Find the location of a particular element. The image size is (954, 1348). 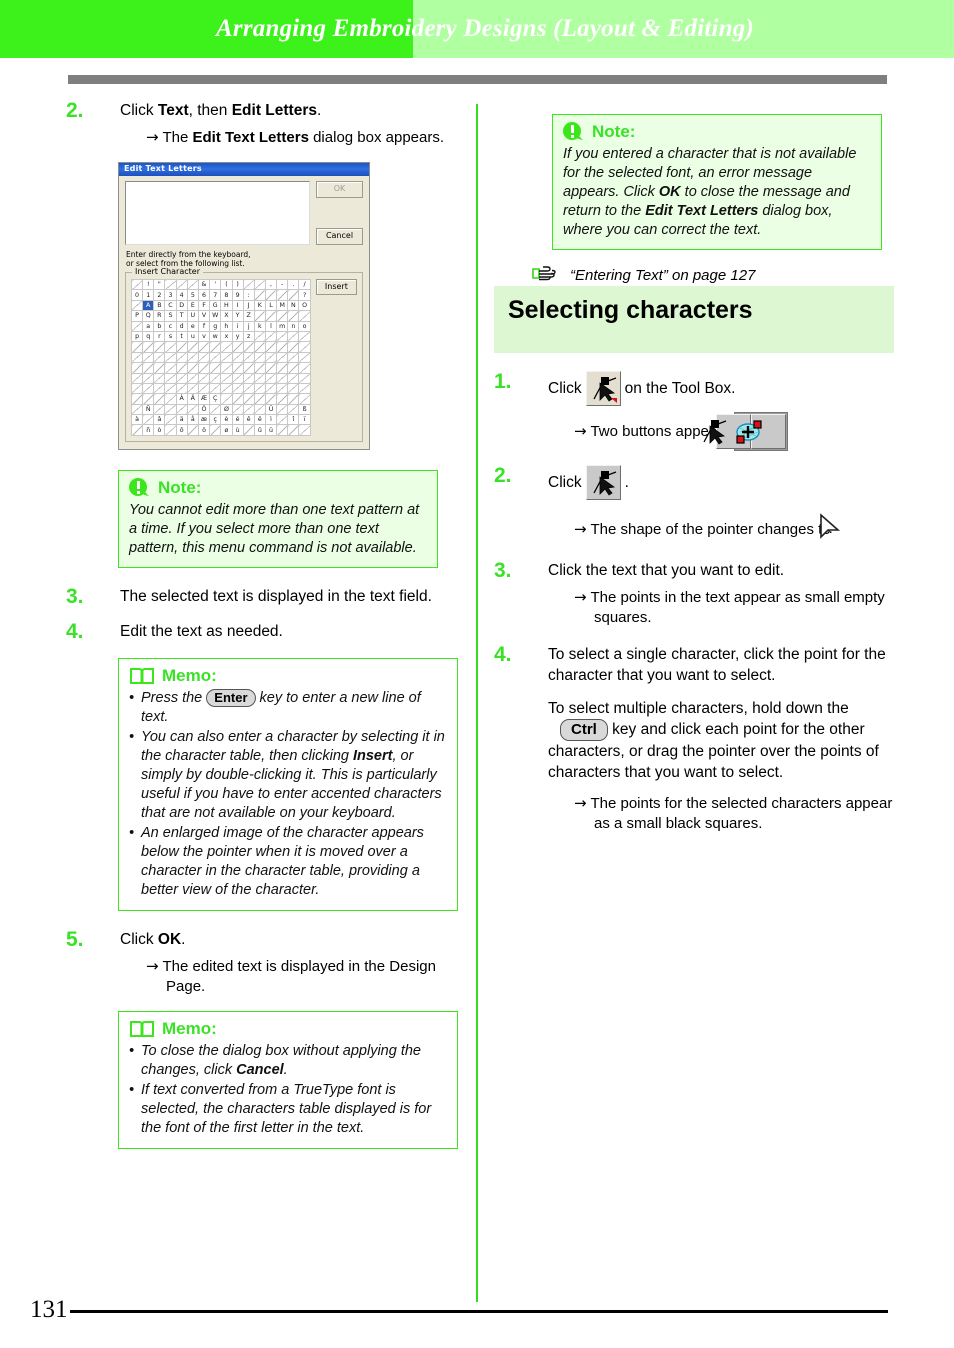

character-cell: , is located at coordinates (271, 284).